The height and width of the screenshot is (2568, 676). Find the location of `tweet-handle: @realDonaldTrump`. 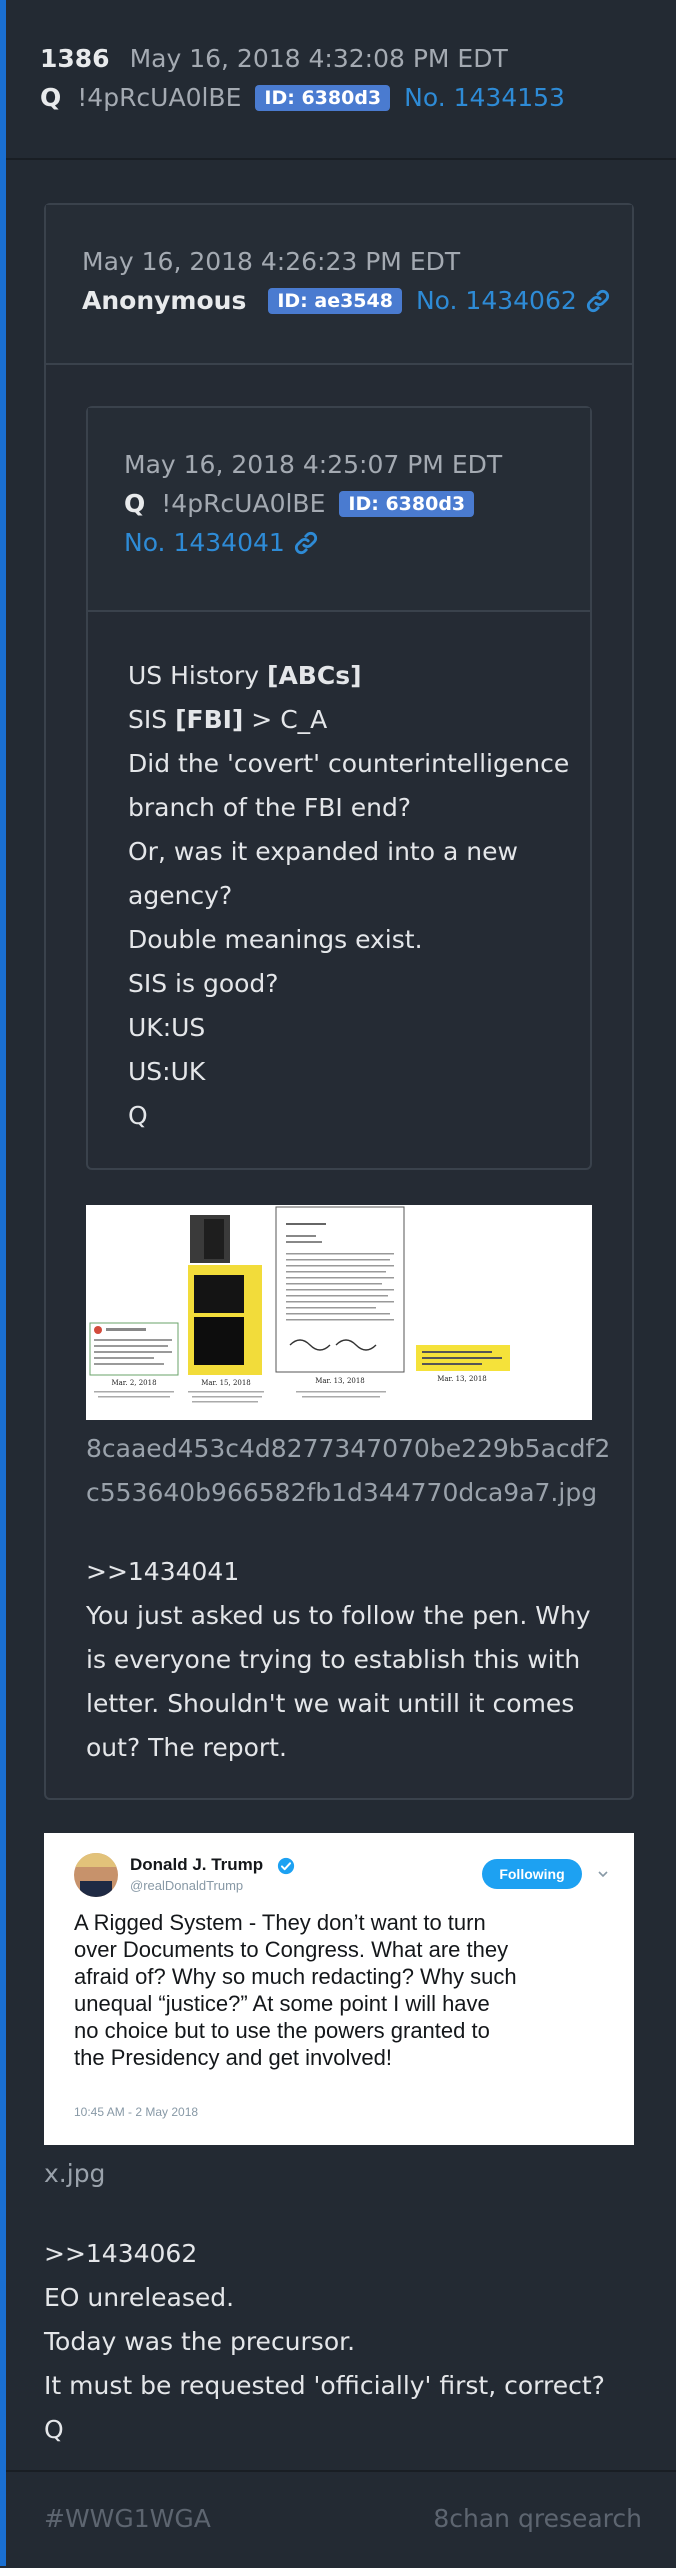

tweet-handle: @realDonaldTrump is located at coordinates (187, 1885).